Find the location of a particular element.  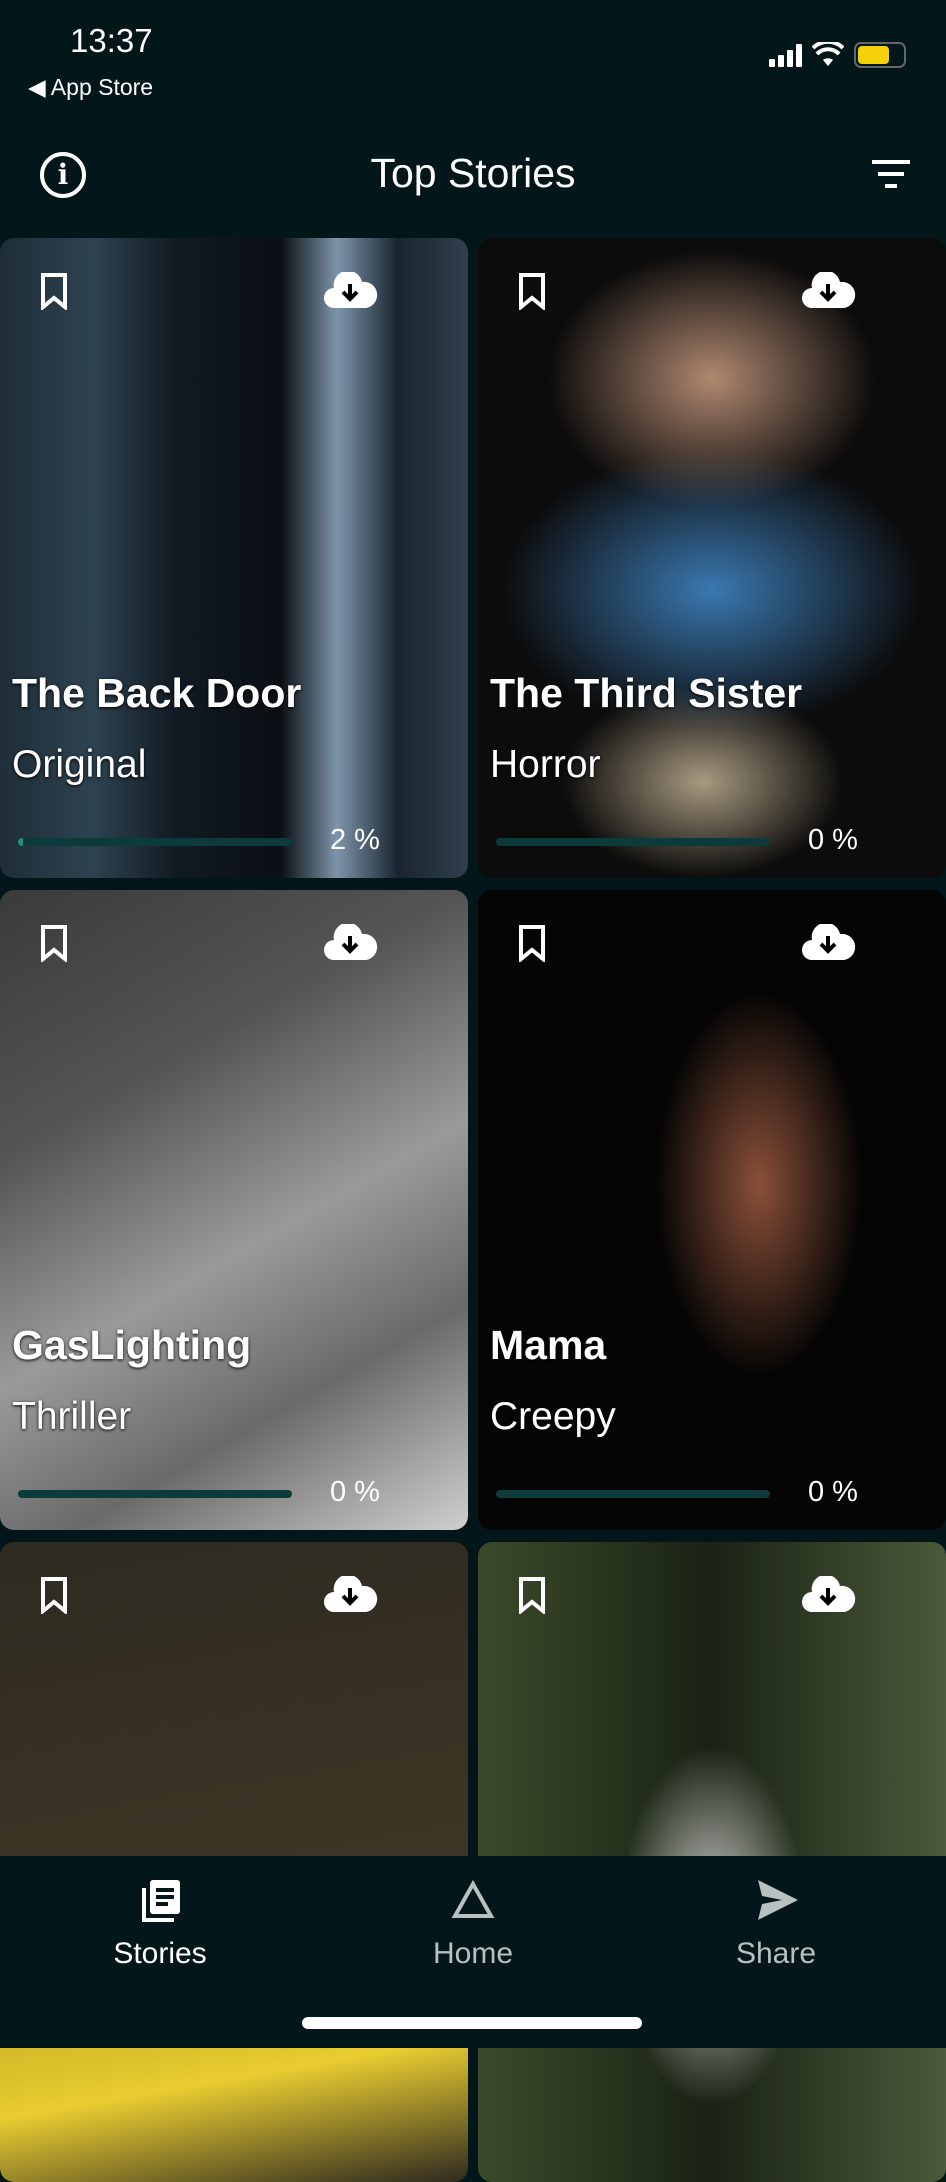

tab-label: Share is located at coordinates (776, 1953).